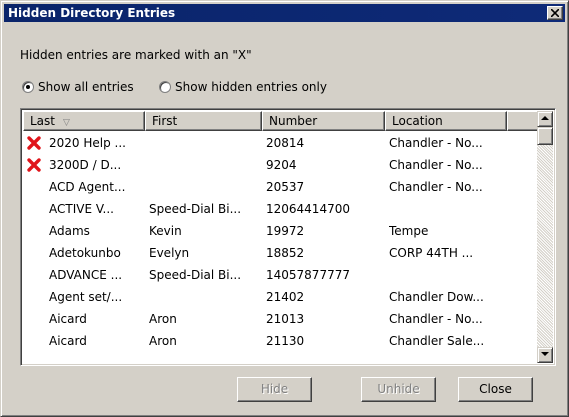 This screenshot has height=417, width=569. I want to click on radio-button-selected, so click(28, 87).